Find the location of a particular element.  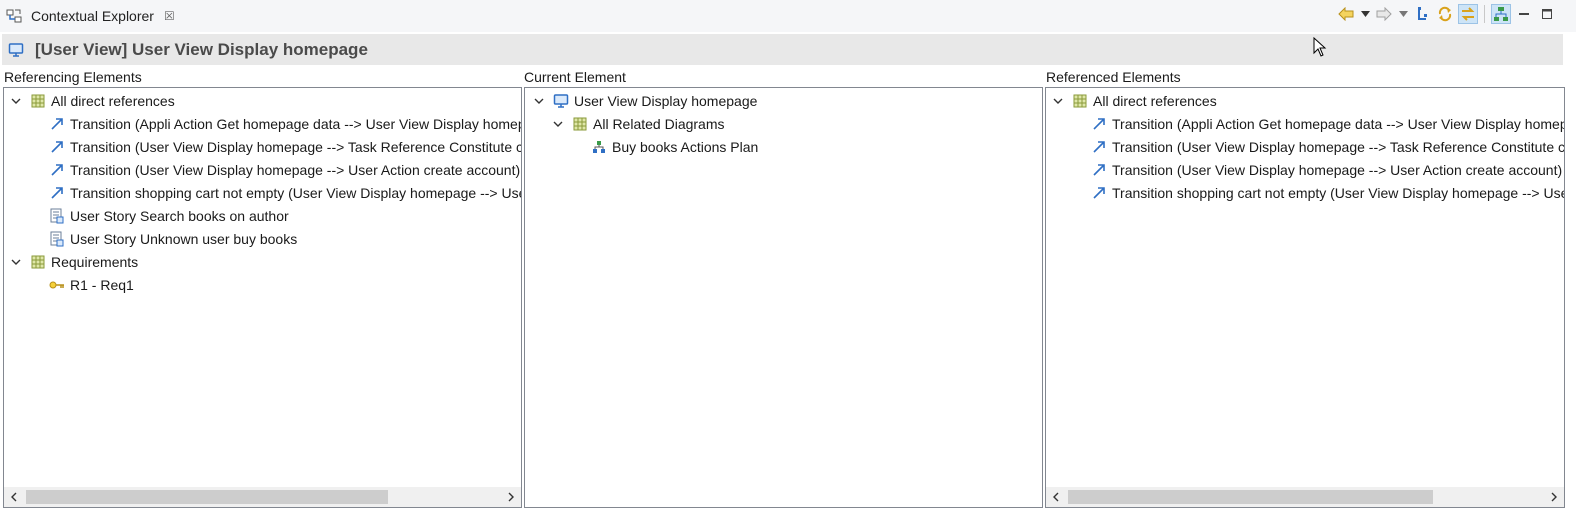

sync-icon is located at coordinates (1445, 14).